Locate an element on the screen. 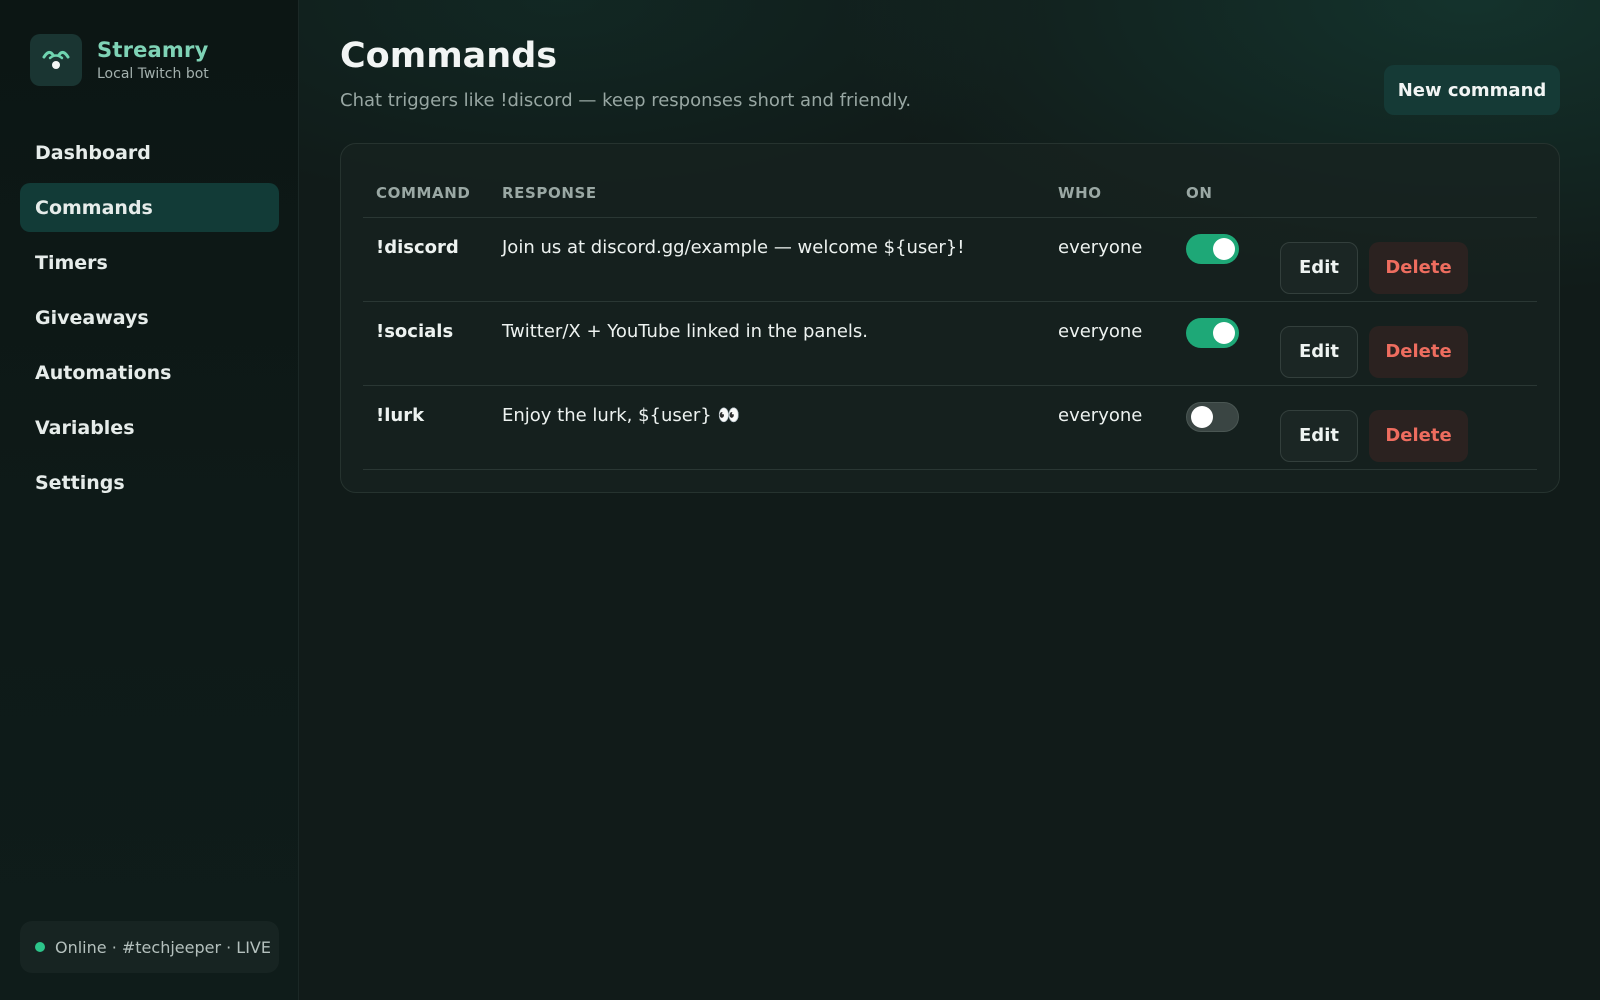 This screenshot has width=1600, height=1000. sidebar-item-commands: Commands is located at coordinates (149, 207).